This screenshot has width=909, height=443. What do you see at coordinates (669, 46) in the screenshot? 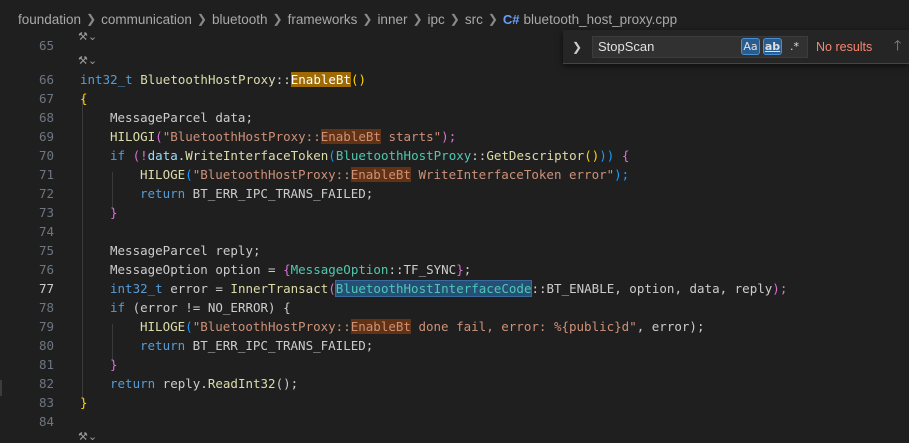
I see `find-query: StopScan` at bounding box center [669, 46].